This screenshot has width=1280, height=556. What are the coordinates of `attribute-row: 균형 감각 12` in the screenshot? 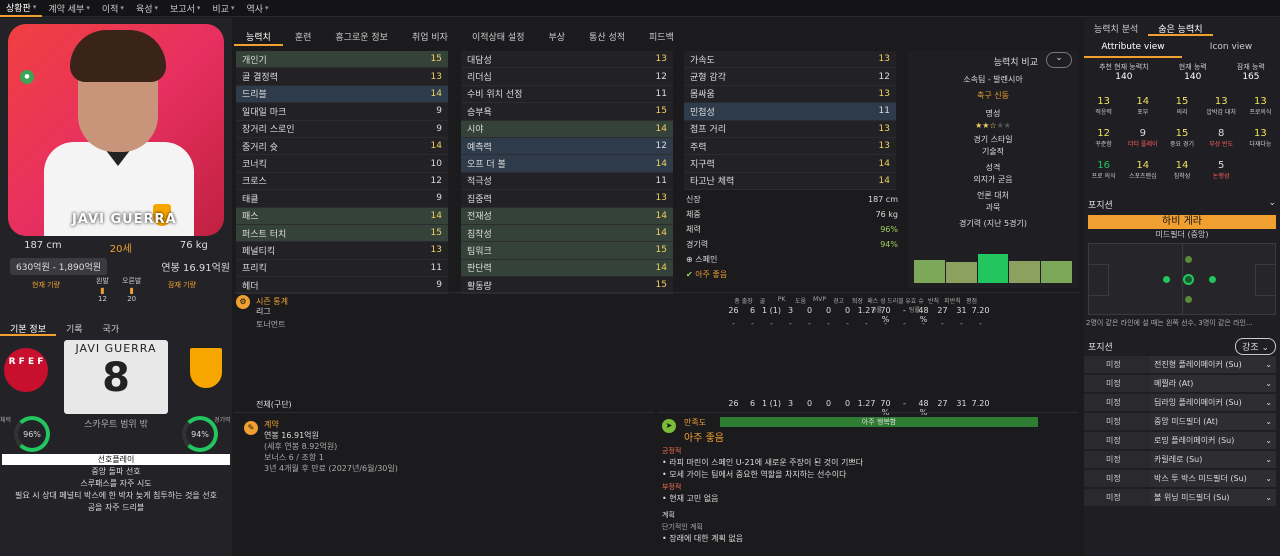 It's located at (790, 77).